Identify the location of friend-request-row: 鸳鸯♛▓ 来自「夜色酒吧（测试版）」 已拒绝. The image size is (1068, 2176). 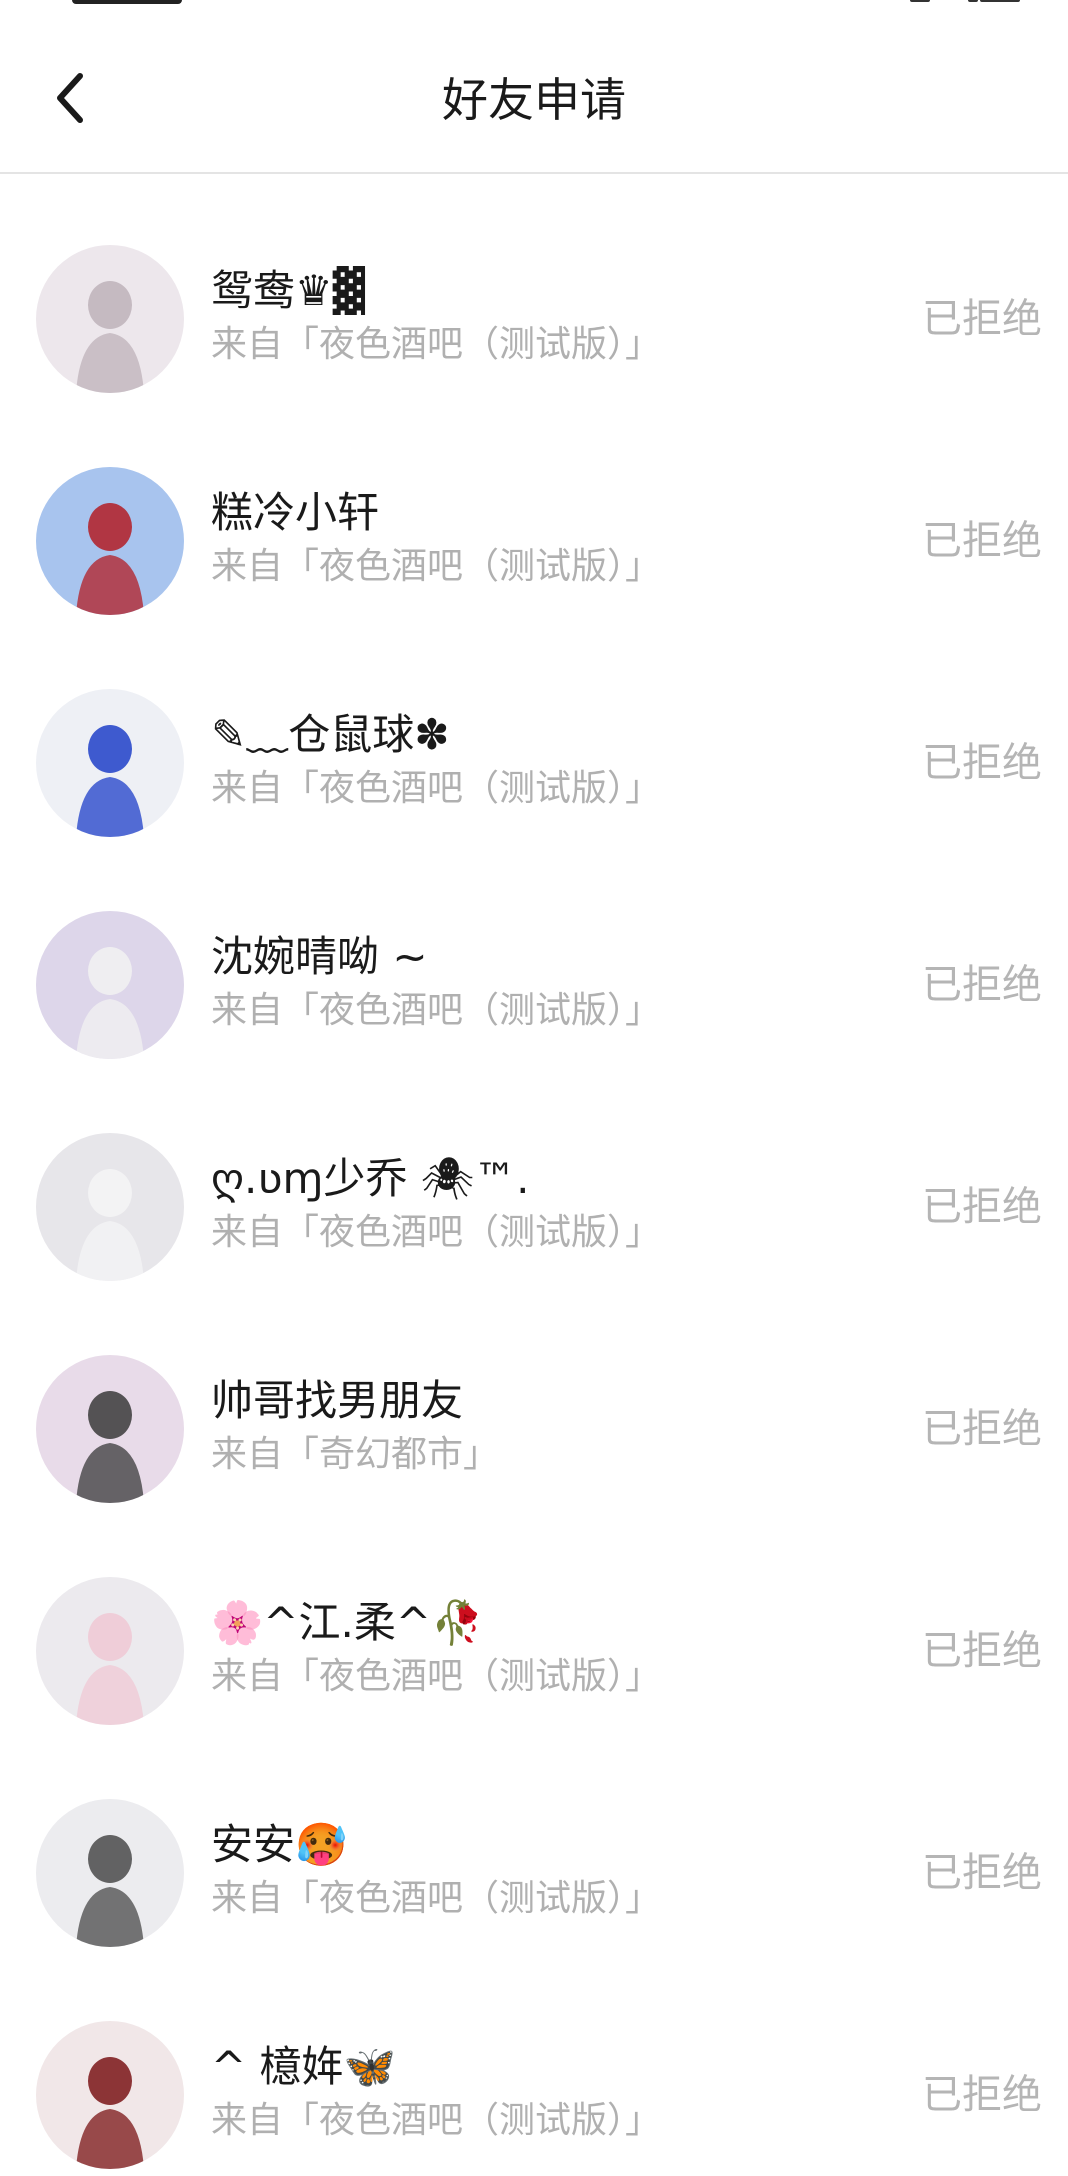
(534, 286).